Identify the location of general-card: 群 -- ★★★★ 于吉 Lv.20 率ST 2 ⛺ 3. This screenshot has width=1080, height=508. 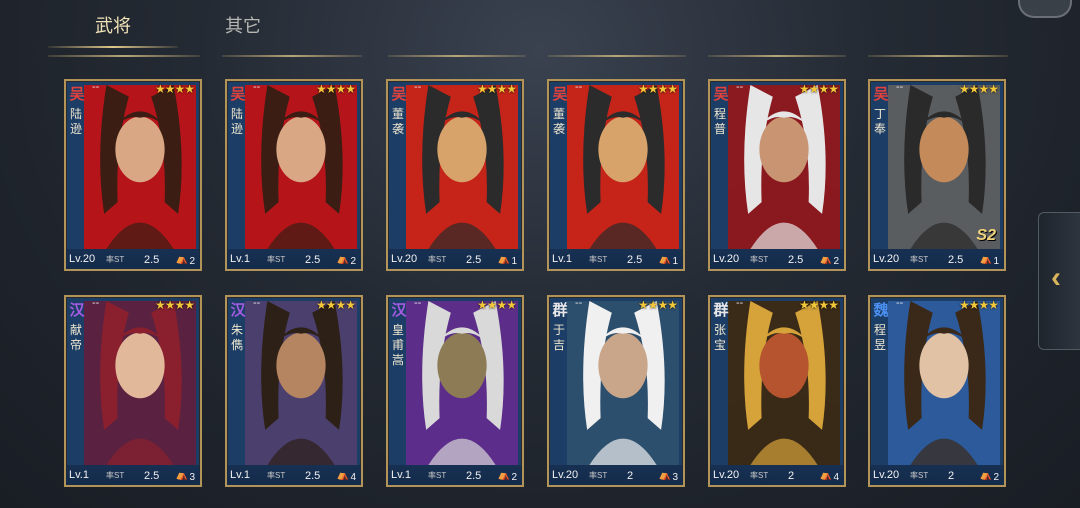
(616, 391).